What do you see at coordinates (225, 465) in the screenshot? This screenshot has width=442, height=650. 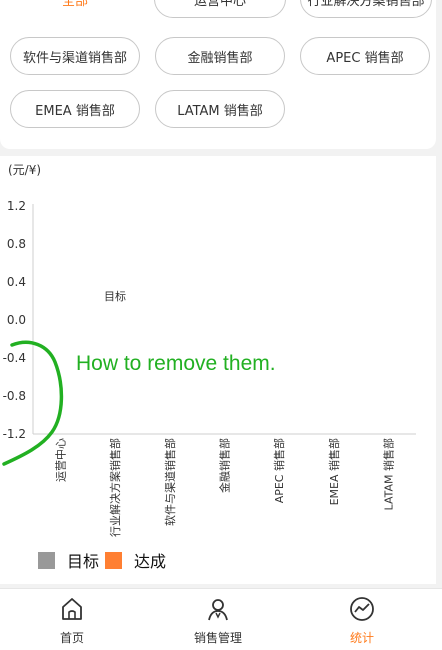 I see `x-category-label: 金融销售部` at bounding box center [225, 465].